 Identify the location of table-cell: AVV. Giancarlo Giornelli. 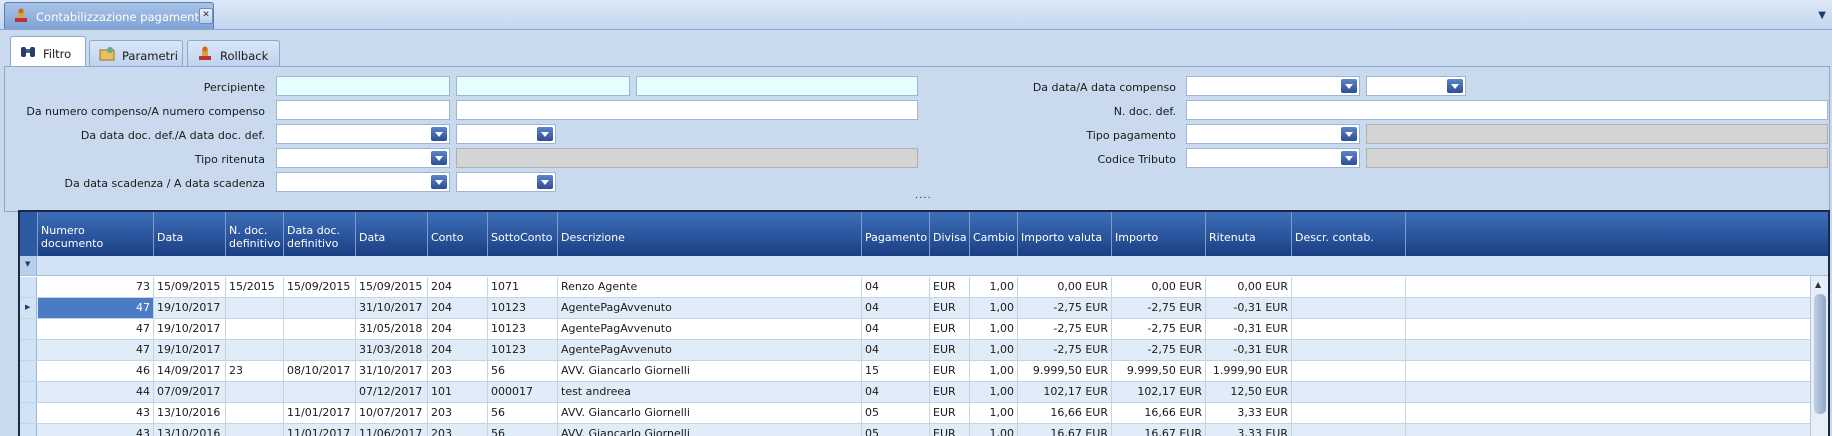
(710, 413).